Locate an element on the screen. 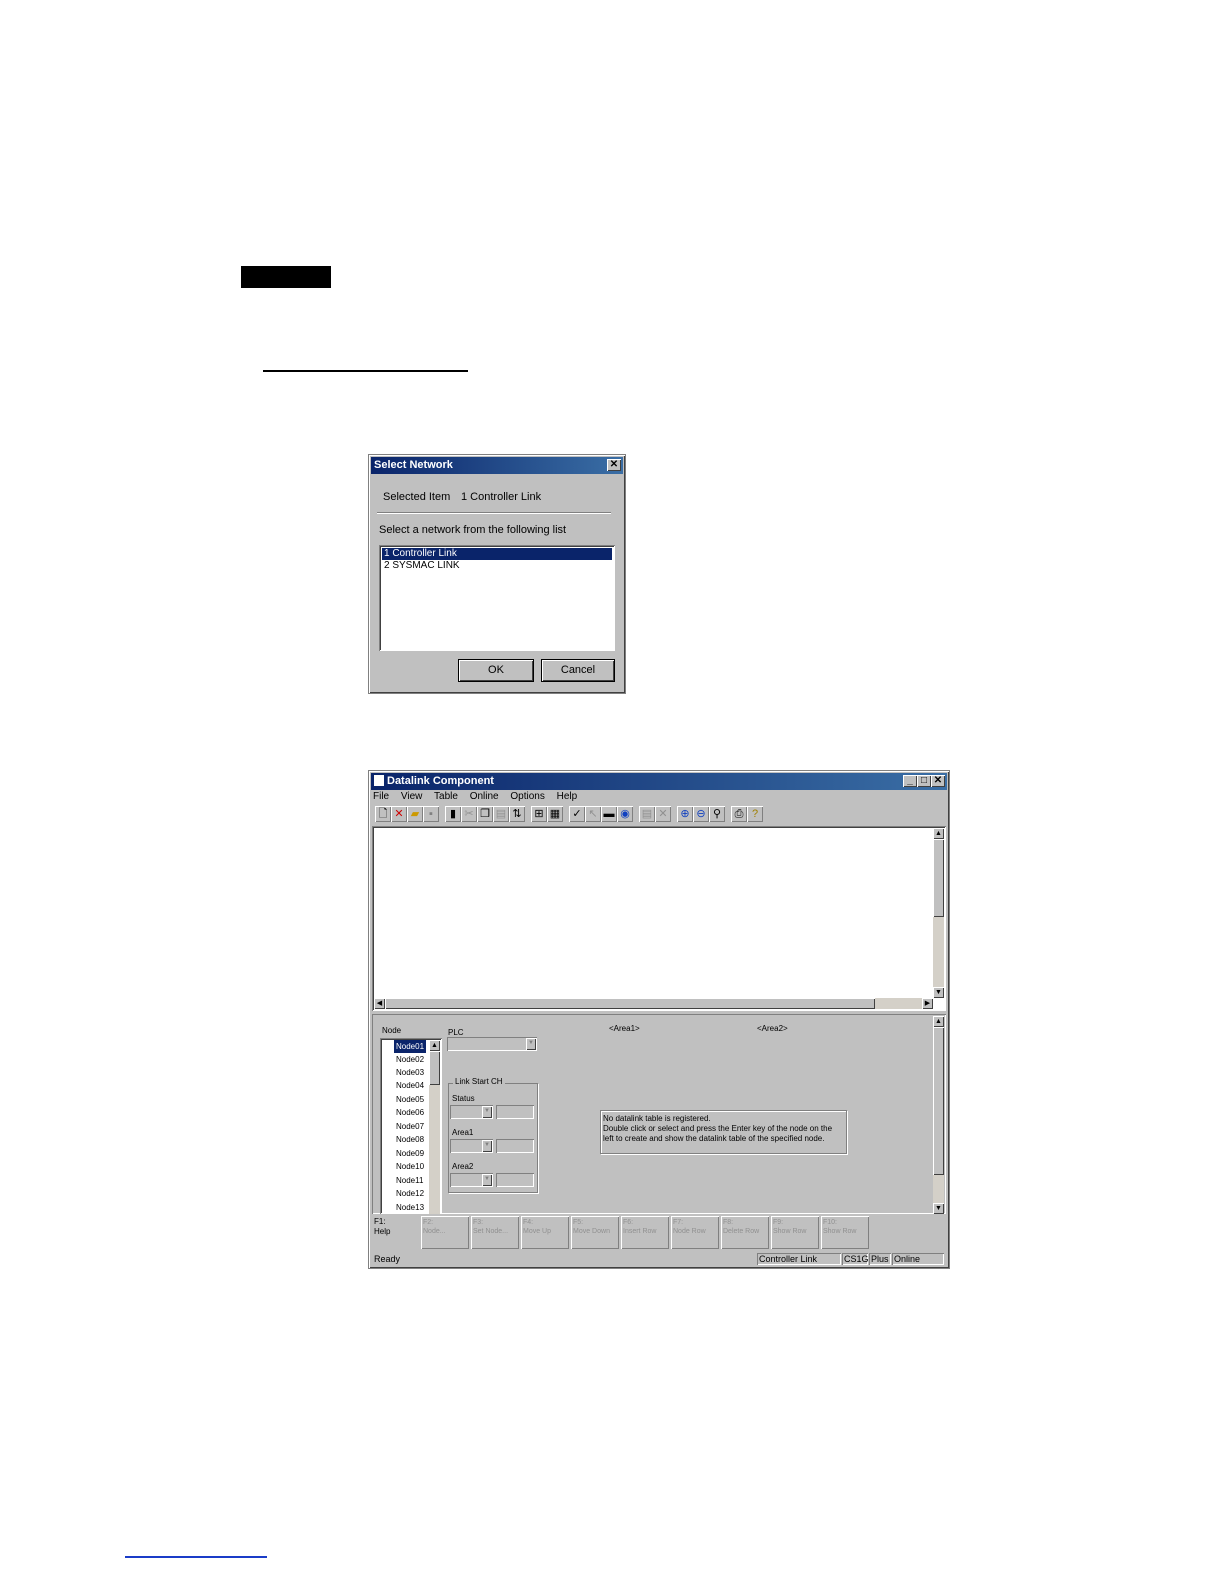 Image resolution: width=1224 pixels, height=1584 pixels. menu-options: Options is located at coordinates (527, 796).